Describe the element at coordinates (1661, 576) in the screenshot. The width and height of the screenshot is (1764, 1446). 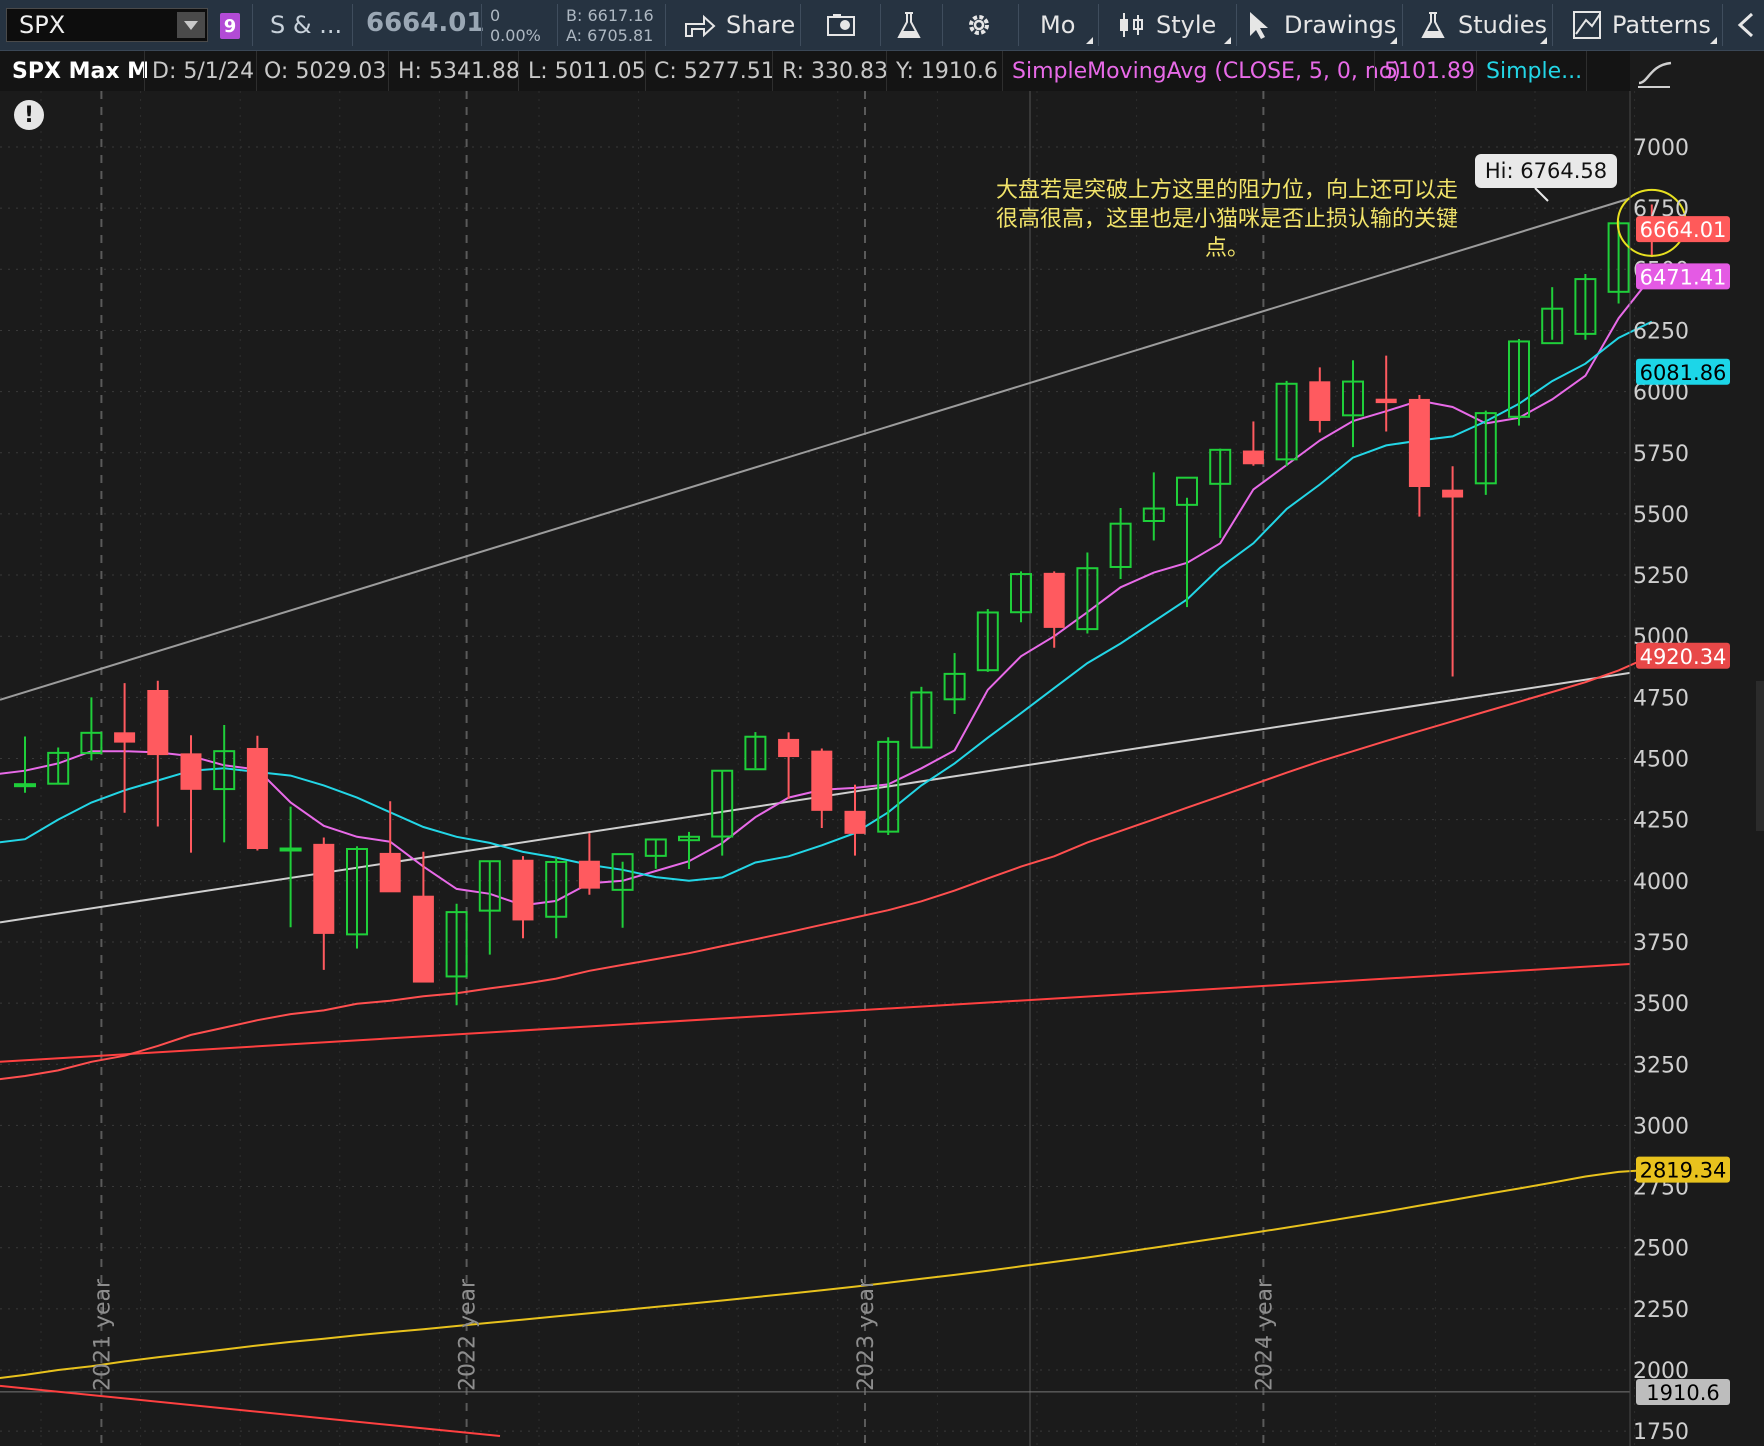
I see `price-axis-tick: 5250` at that location.